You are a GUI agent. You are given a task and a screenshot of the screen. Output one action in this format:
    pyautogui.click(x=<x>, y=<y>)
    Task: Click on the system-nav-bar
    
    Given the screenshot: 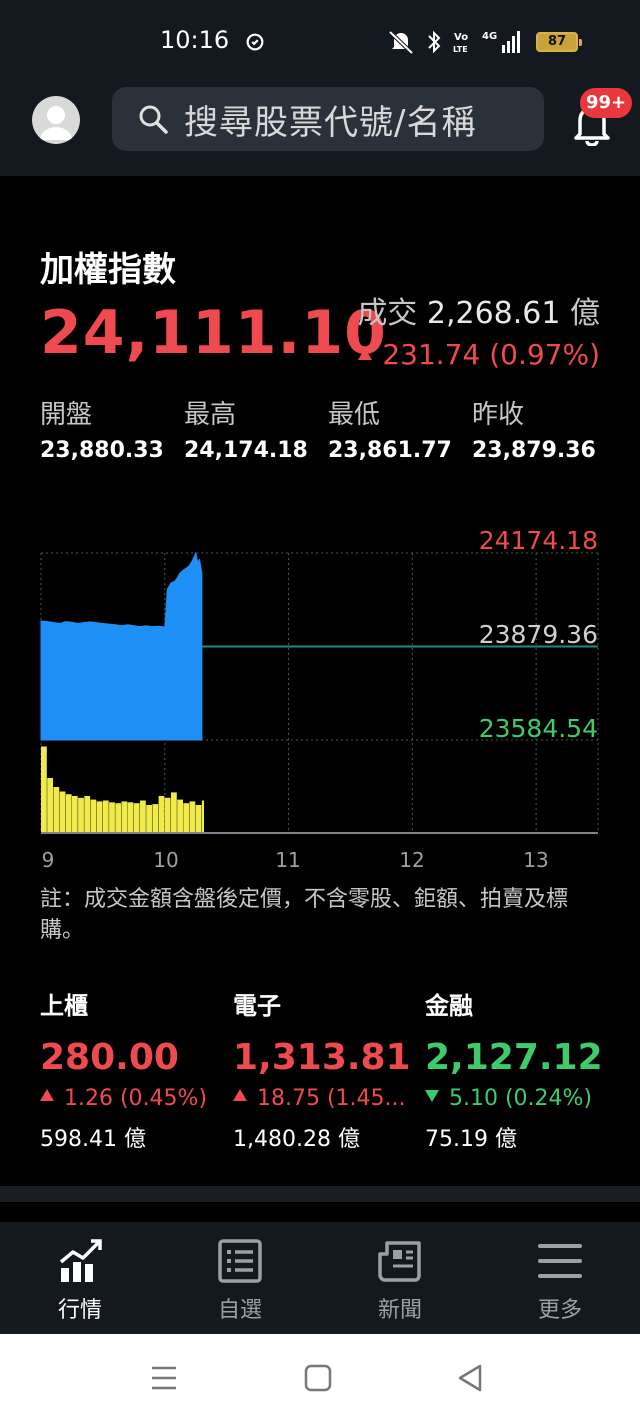 What is the action you would take?
    pyautogui.click(x=320, y=1378)
    